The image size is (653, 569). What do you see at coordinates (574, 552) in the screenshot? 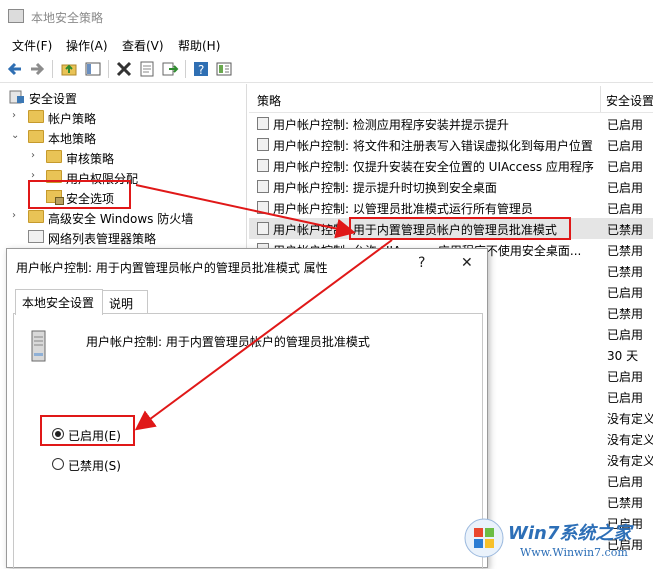
I see `watermark-url: Www.Winwin7.com` at bounding box center [574, 552].